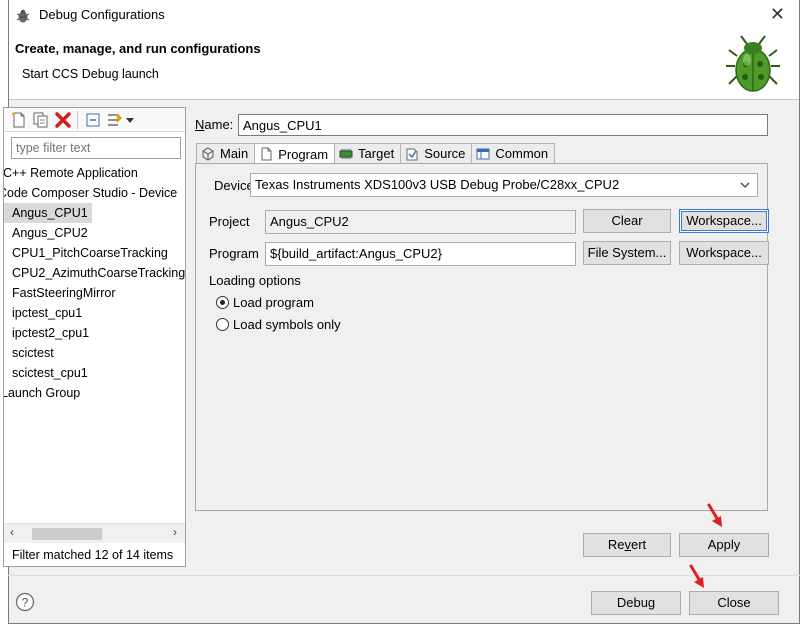  What do you see at coordinates (94, 393) in the screenshot?
I see `tree-item-launch-group: Launch Group` at bounding box center [94, 393].